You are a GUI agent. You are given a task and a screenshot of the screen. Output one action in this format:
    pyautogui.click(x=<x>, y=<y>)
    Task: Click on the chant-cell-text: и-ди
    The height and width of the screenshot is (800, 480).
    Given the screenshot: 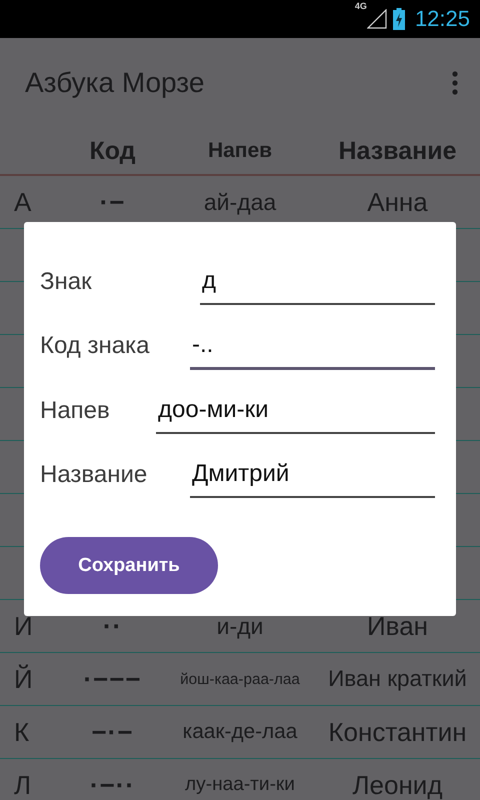 What is the action you would take?
    pyautogui.click(x=240, y=626)
    